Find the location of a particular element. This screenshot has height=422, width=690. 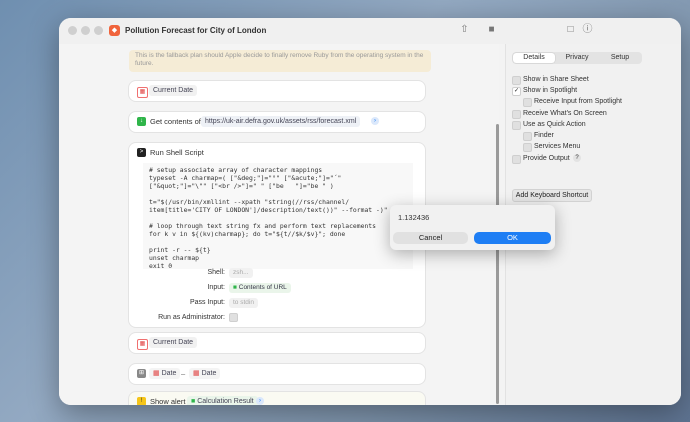

action-current-date: ▦ Current Date is located at coordinates (277, 91).